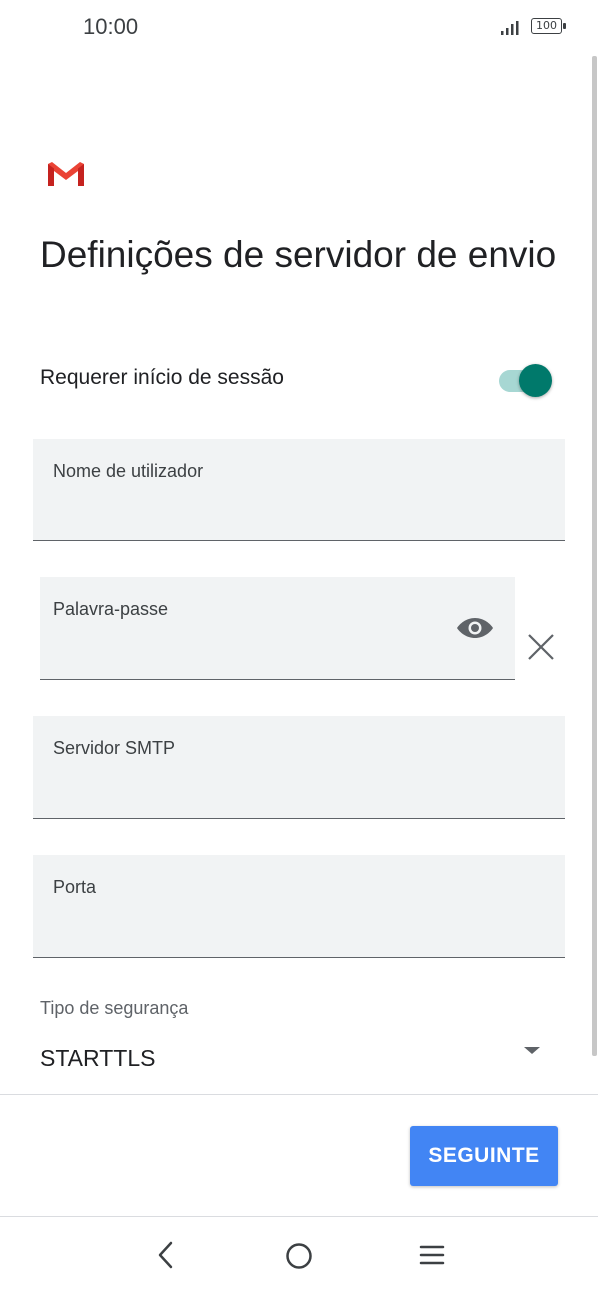 The height and width of the screenshot is (1295, 598). What do you see at coordinates (162, 377) in the screenshot?
I see `require-login-label: Requerer início de sessão` at bounding box center [162, 377].